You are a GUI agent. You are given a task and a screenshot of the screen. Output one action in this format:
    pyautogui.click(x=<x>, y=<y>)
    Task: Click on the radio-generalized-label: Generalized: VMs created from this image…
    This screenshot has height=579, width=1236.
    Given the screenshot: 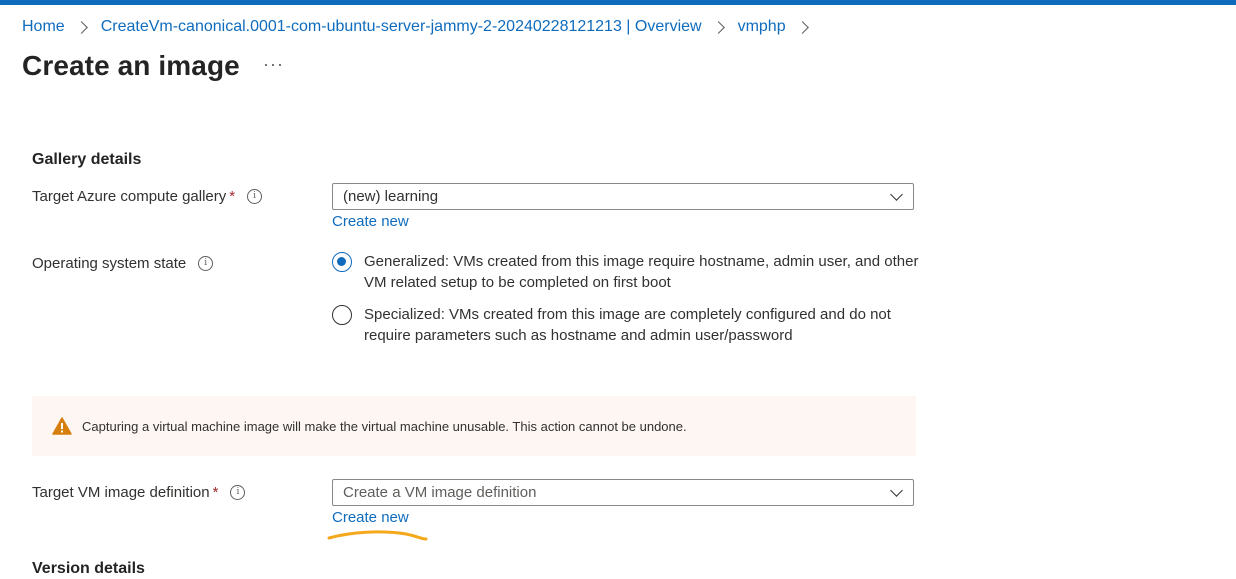 What is the action you would take?
    pyautogui.click(x=641, y=272)
    